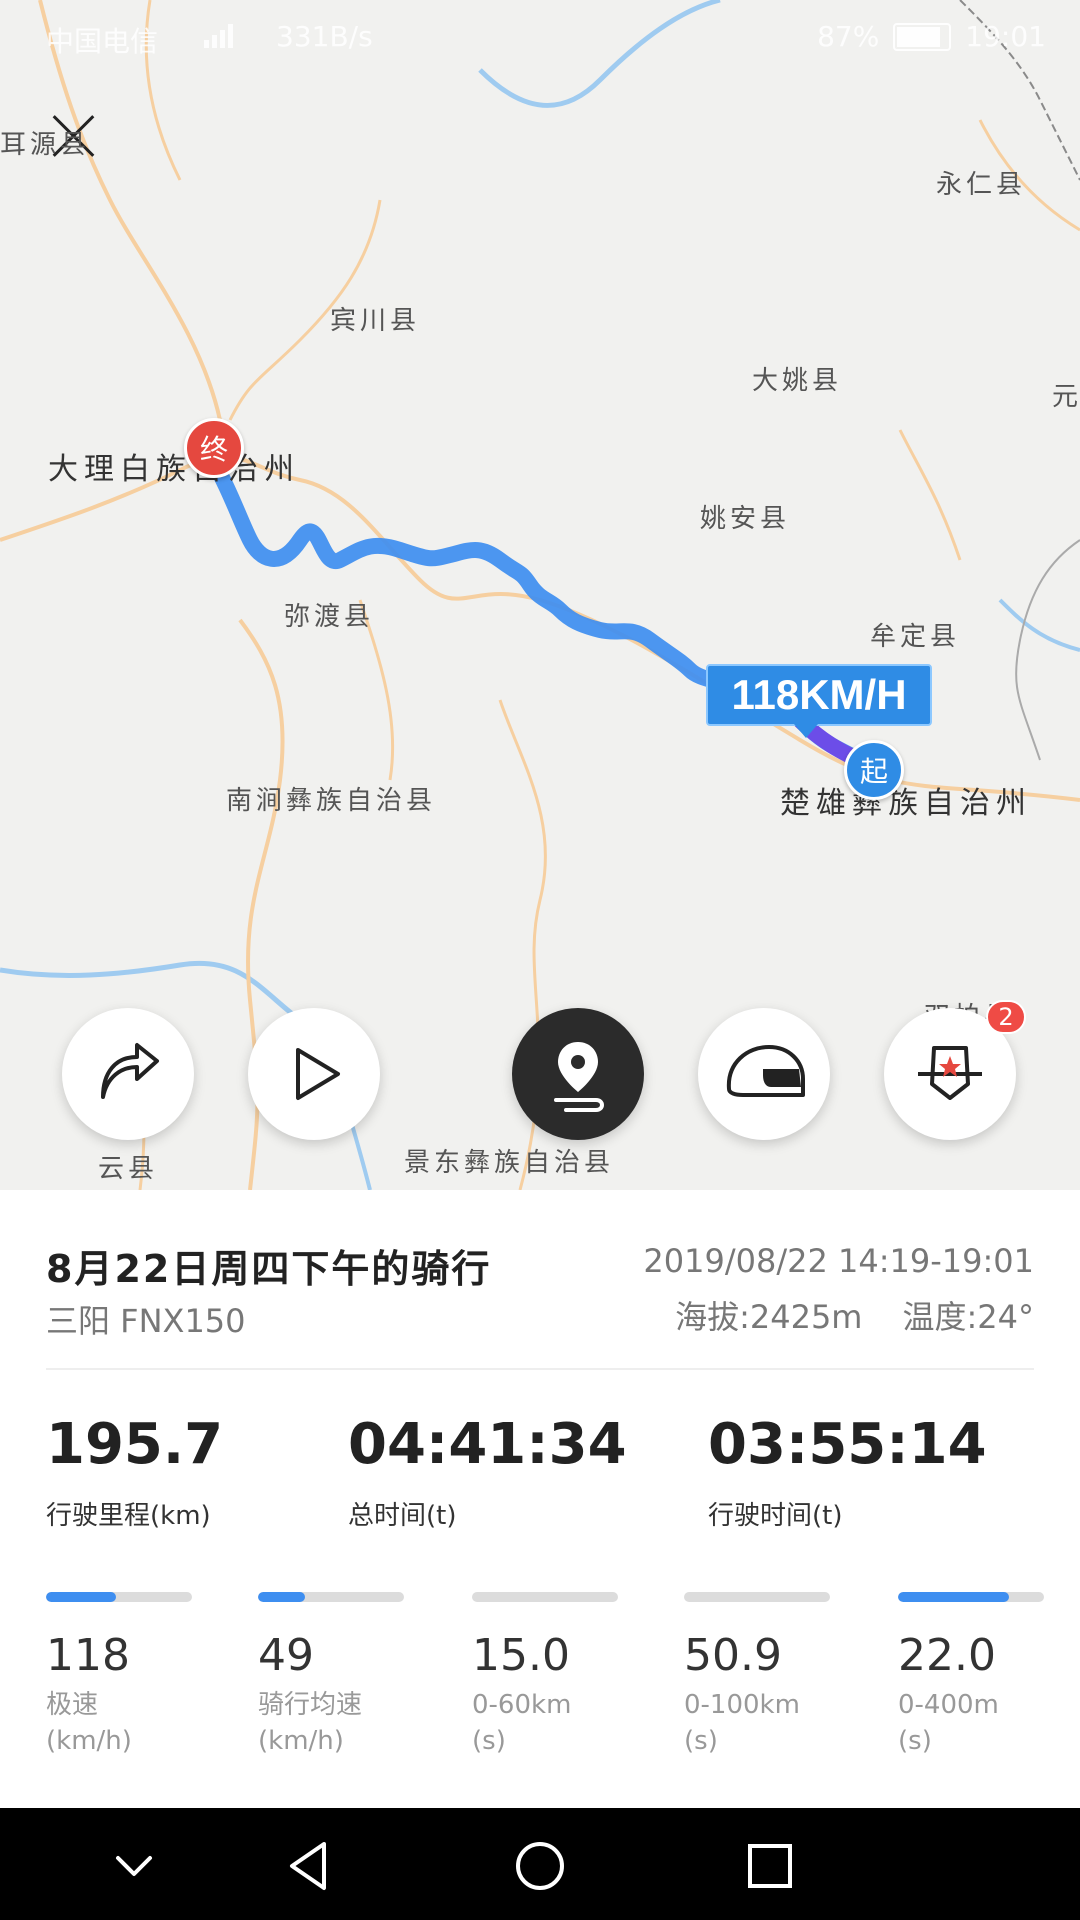 Image resolution: width=1080 pixels, height=1920 pixels. I want to click on share-button, so click(128, 1074).